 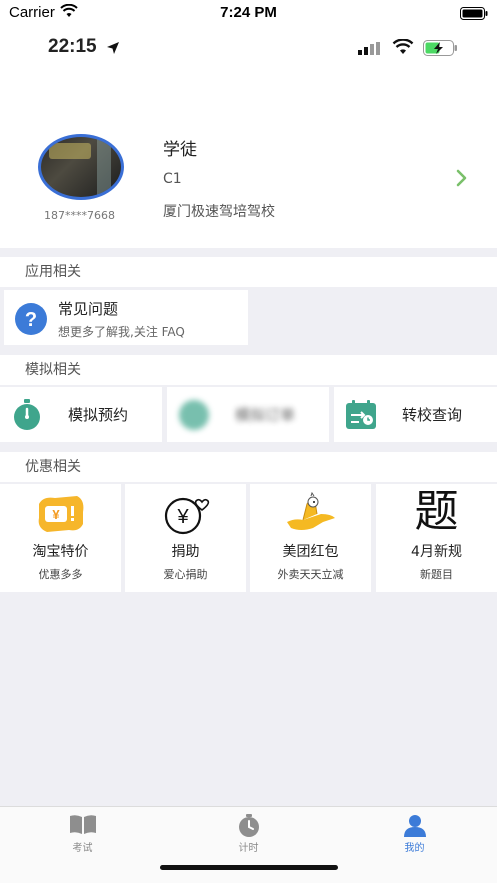 I want to click on donate-title: 捐助, so click(x=185, y=552).